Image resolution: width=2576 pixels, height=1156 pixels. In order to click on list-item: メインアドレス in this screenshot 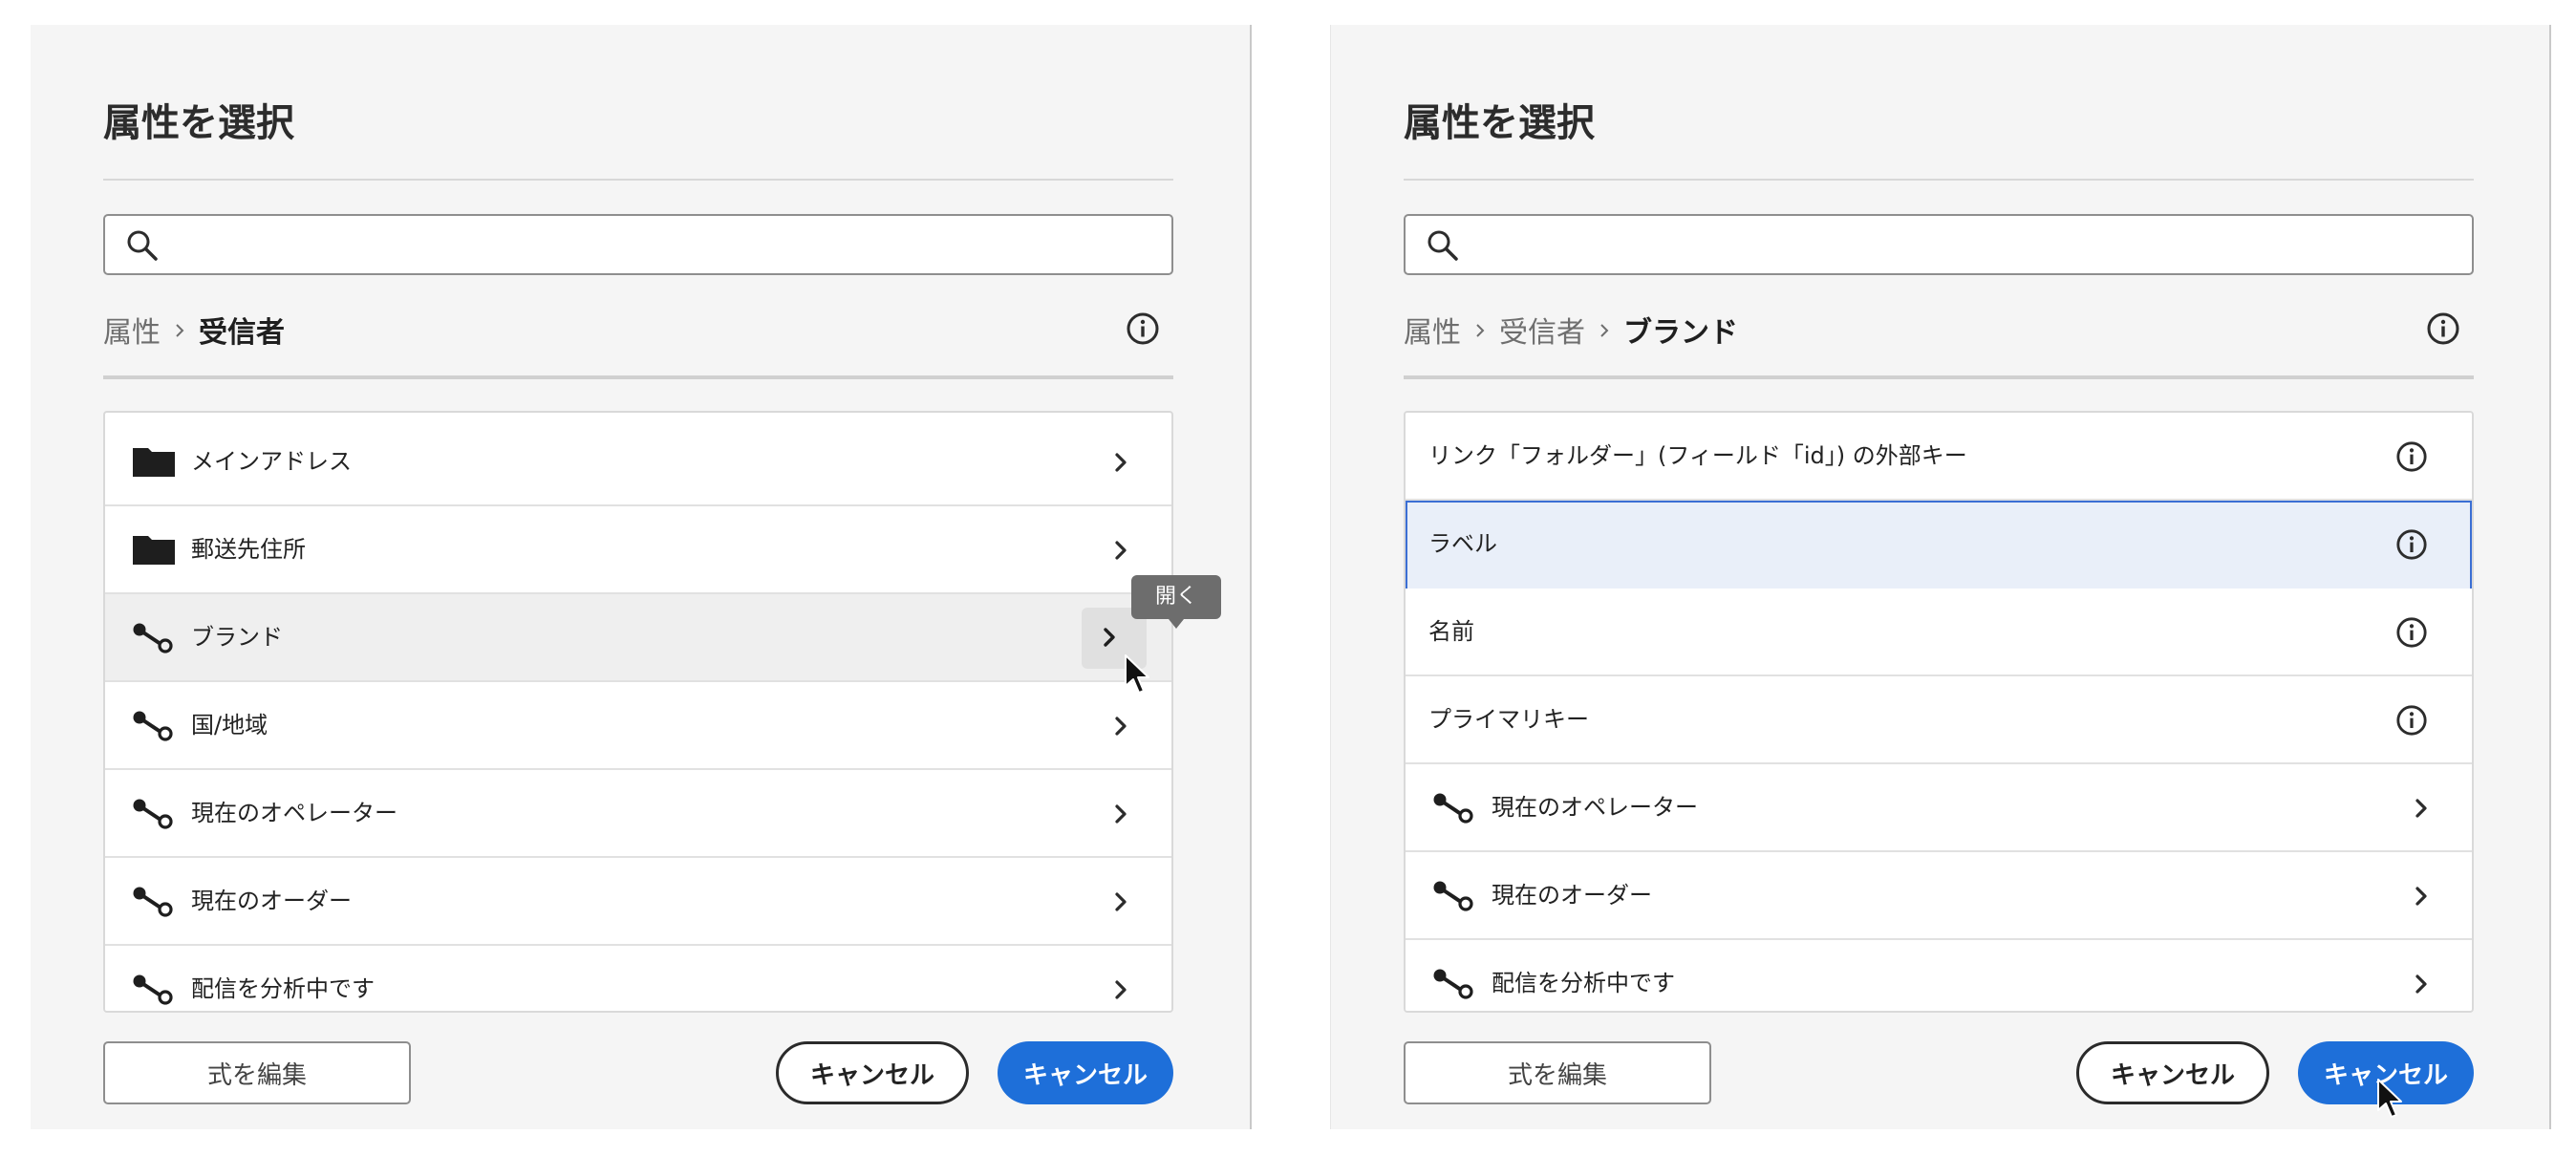, I will do `click(638, 462)`.